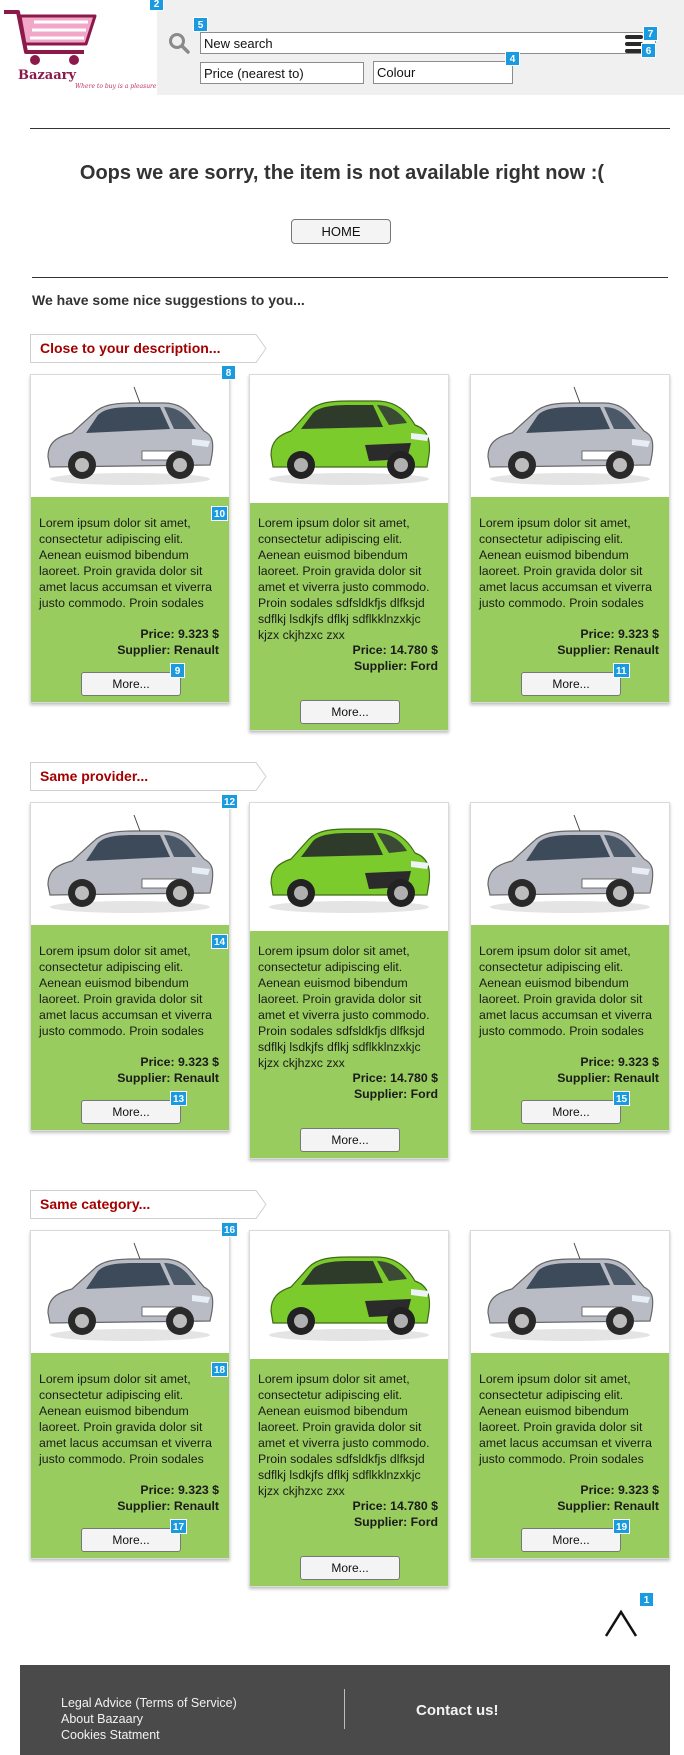 The width and height of the screenshot is (684, 1755). I want to click on marker-badge: 15, so click(622, 1098).